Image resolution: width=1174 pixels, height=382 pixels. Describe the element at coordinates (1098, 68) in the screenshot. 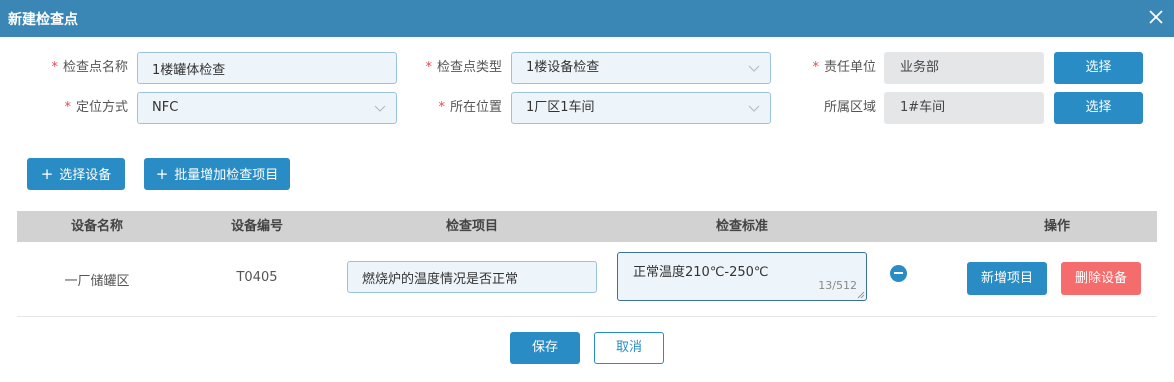

I see `select-unit-button: 选择` at that location.